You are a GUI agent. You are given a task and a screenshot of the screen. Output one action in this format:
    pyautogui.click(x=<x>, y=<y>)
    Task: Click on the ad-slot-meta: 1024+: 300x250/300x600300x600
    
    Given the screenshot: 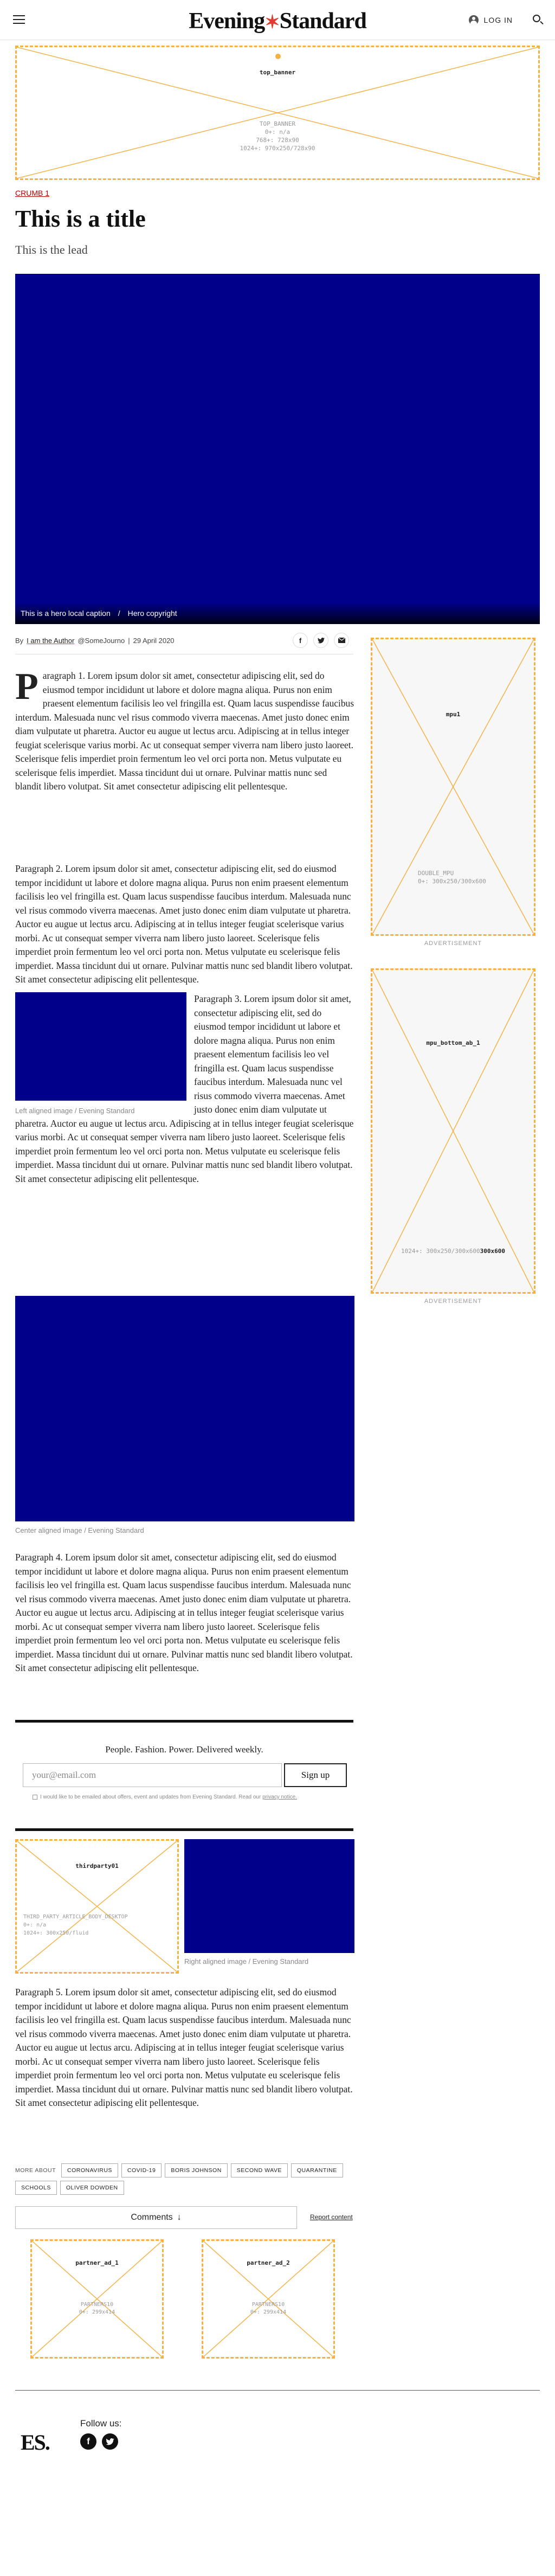 What is the action you would take?
    pyautogui.click(x=453, y=1251)
    